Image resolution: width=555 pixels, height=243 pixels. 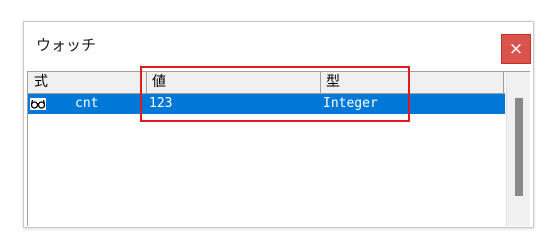 I want to click on watch-row: cnt 123 Integer, so click(x=266, y=104).